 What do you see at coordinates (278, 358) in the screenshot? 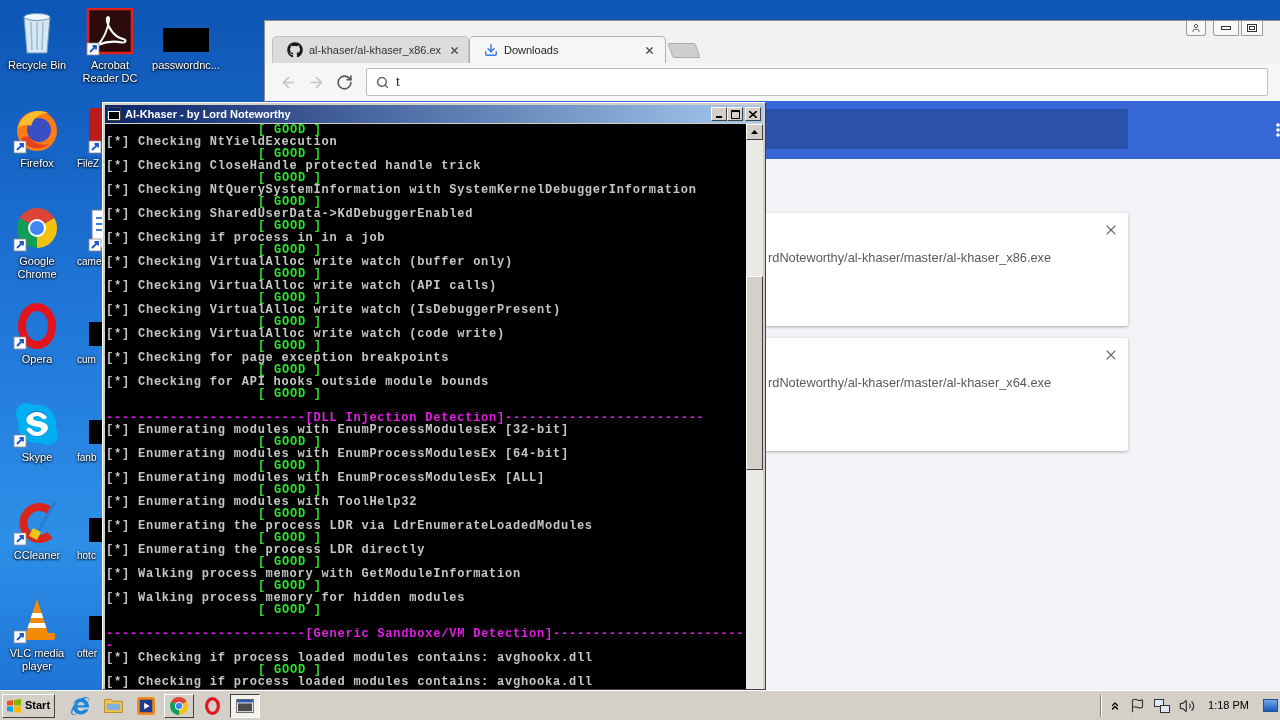
I see `check-line: [*] Checking for page exception breakpoints` at bounding box center [278, 358].